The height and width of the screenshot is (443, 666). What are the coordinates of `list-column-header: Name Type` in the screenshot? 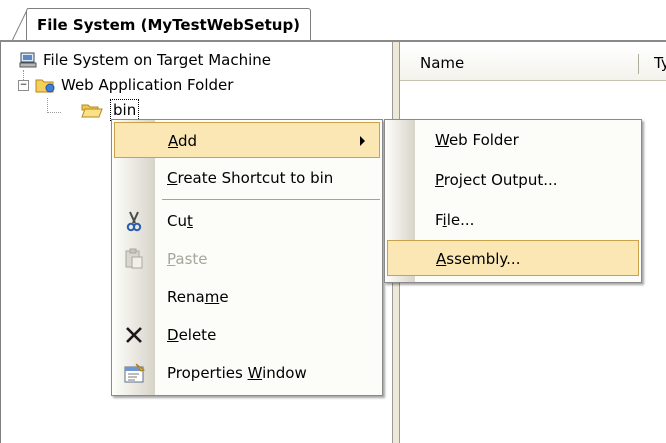 It's located at (533, 63).